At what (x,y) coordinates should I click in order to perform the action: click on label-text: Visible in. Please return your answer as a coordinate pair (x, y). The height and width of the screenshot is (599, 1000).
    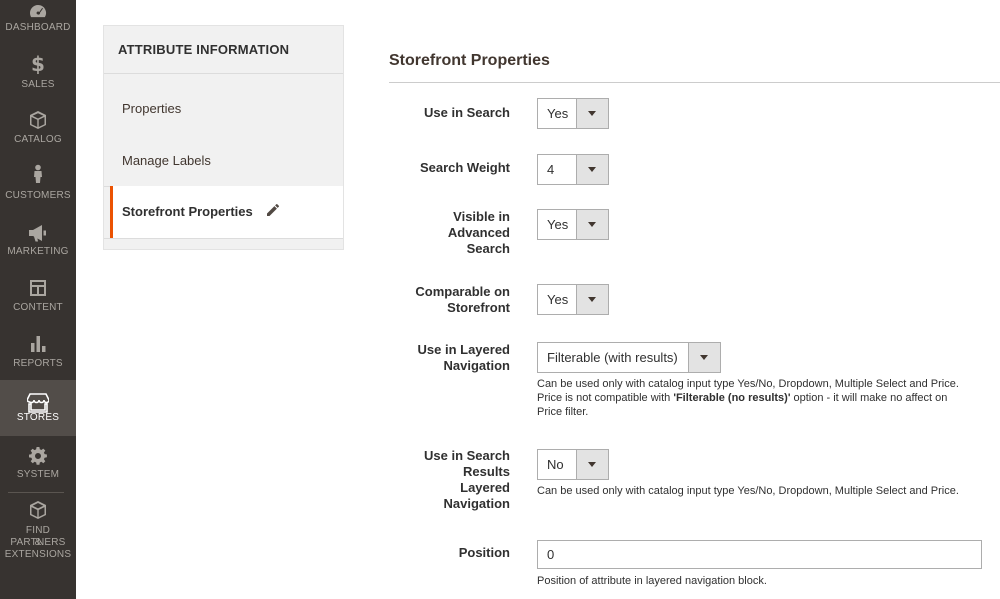
    Looking at the image, I should click on (481, 216).